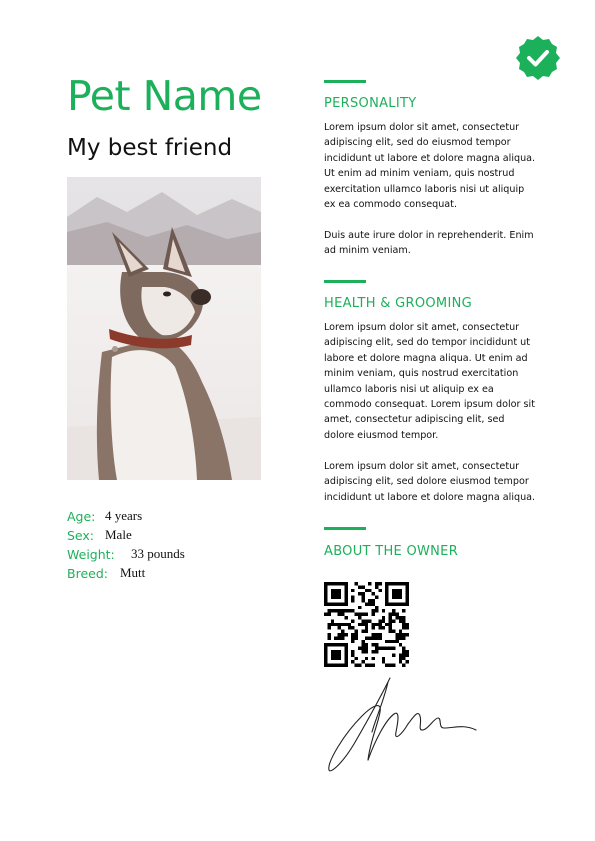 The width and height of the screenshot is (595, 841). Describe the element at coordinates (177, 535) in the screenshot. I see `fact-sex: Sex: Male` at that location.